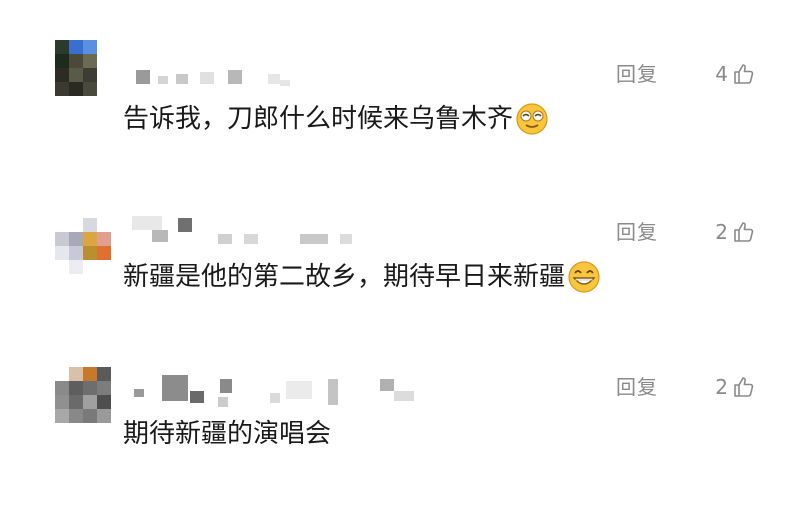  I want to click on comment-text-body: 告诉我，刀郎什么时候来乌鲁木齐, so click(318, 119).